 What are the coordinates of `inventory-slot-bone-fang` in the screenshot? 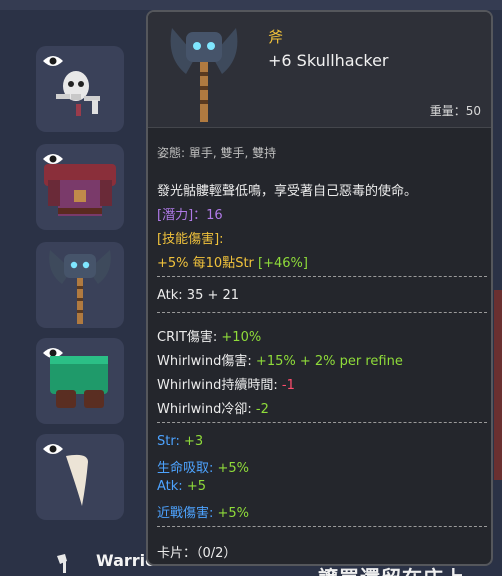 It's located at (80, 477).